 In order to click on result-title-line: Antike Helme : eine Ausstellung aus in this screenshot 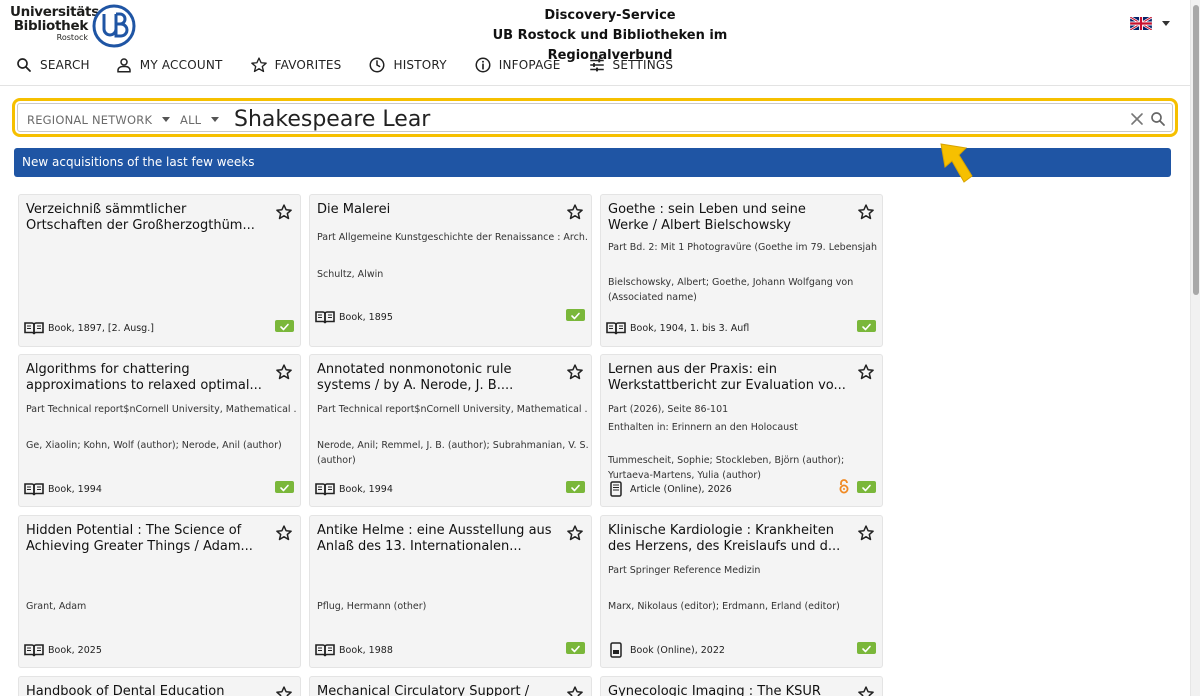, I will do `click(434, 530)`.